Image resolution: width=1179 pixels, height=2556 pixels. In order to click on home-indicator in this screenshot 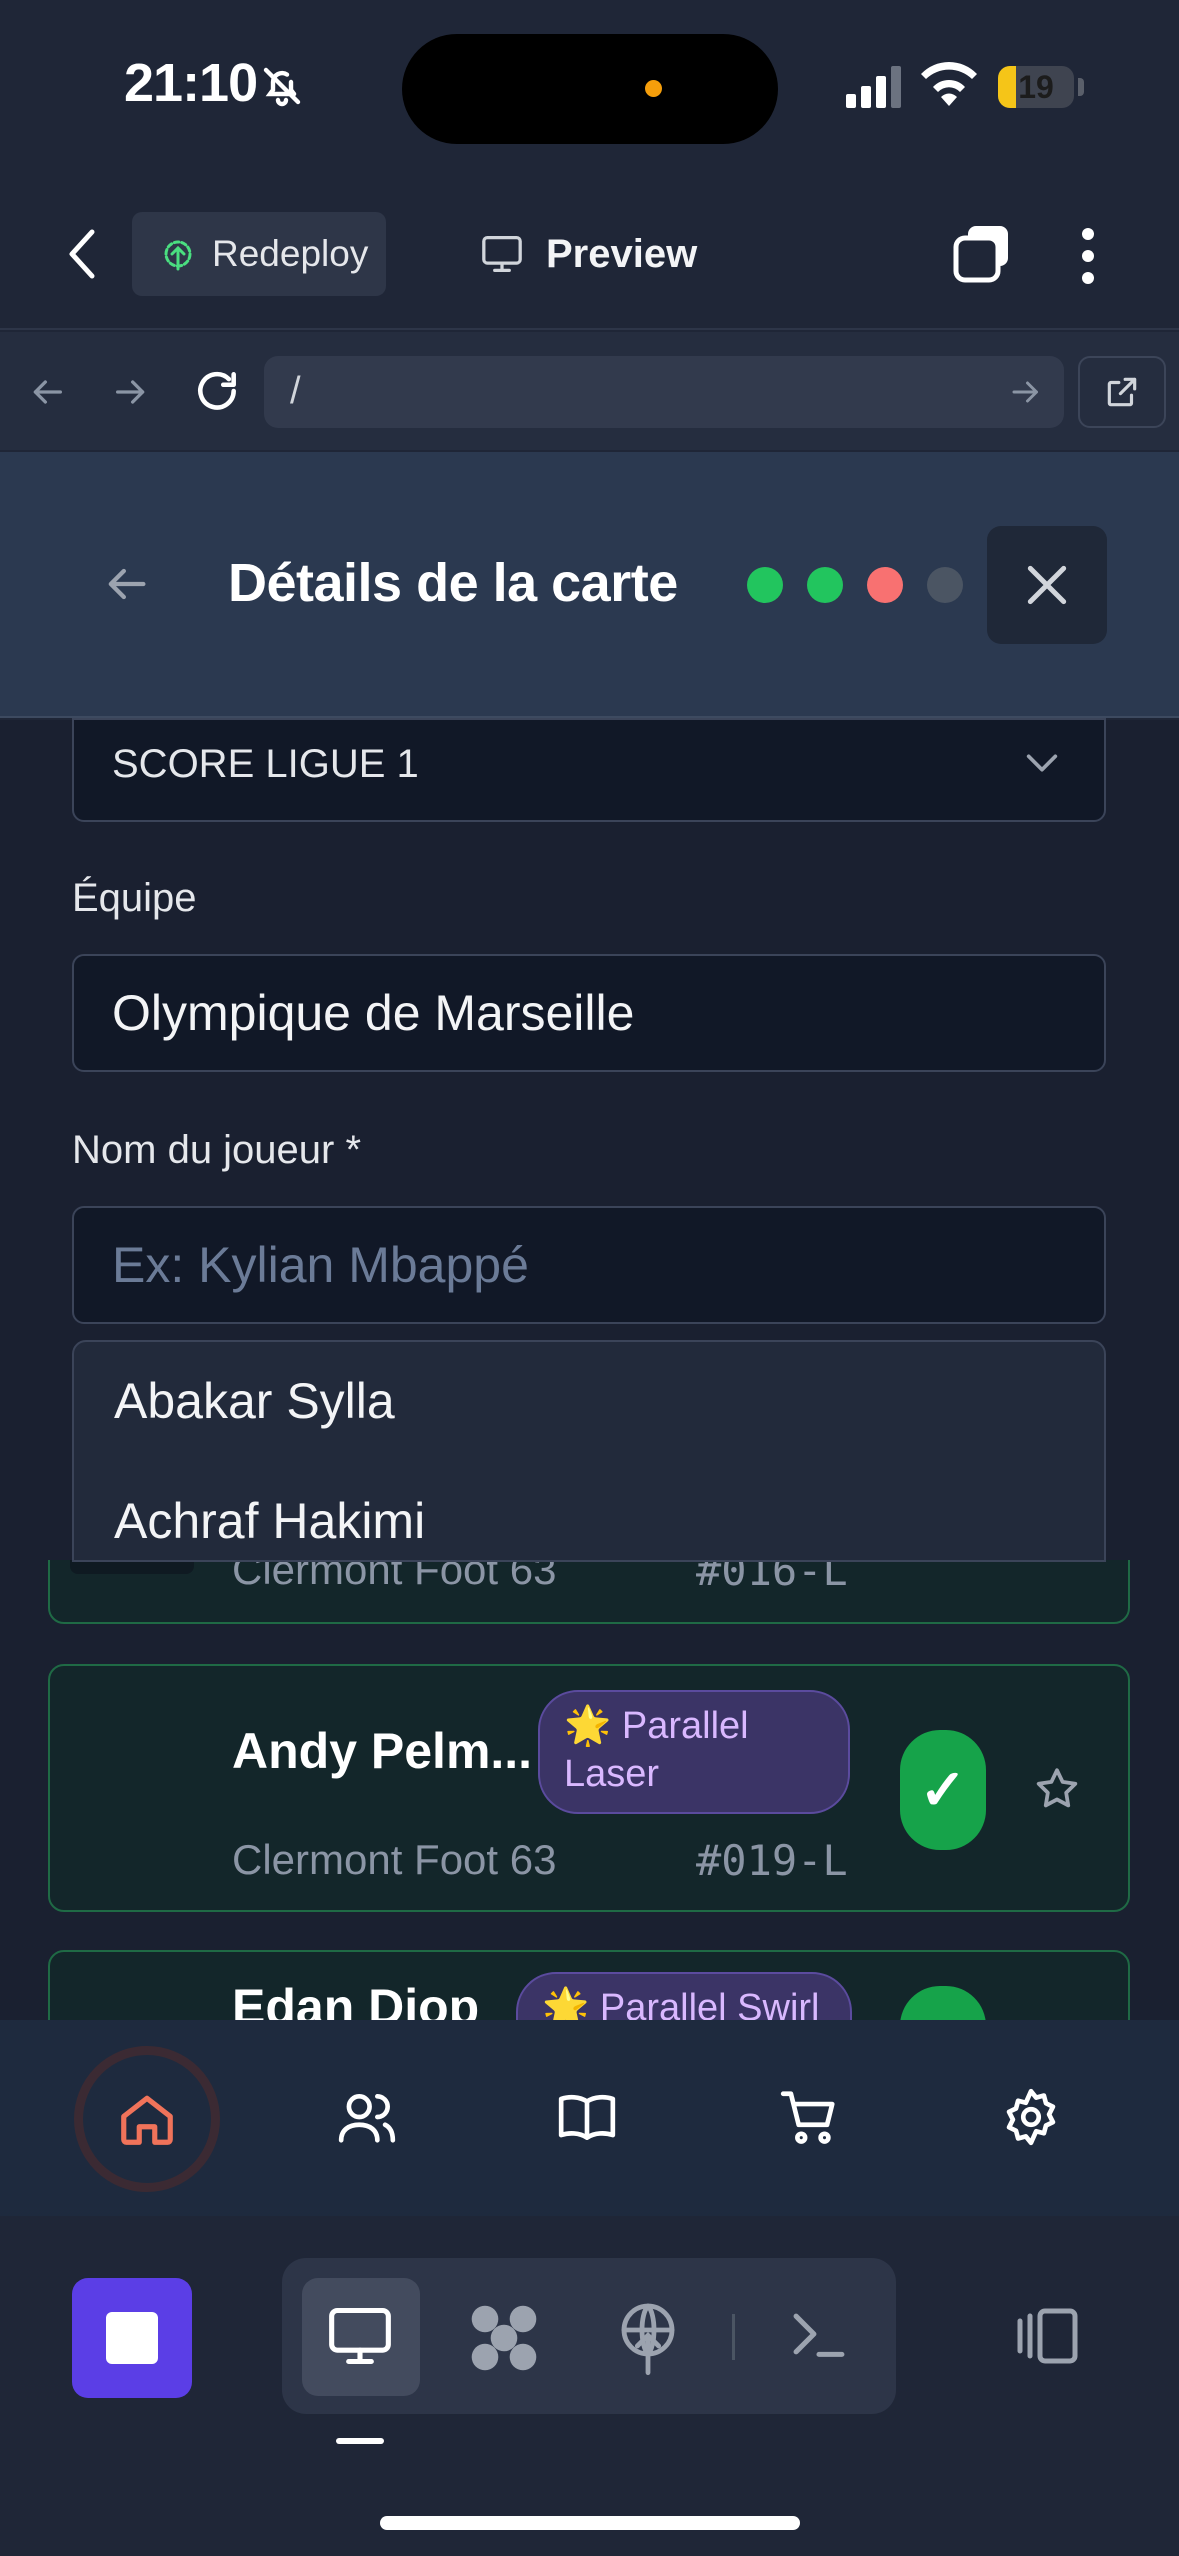, I will do `click(590, 2523)`.